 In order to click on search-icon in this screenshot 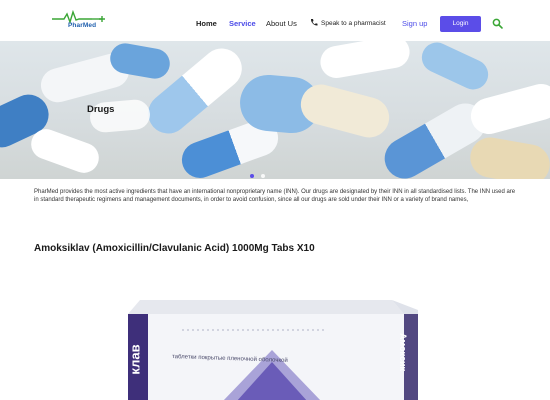, I will do `click(497, 23)`.